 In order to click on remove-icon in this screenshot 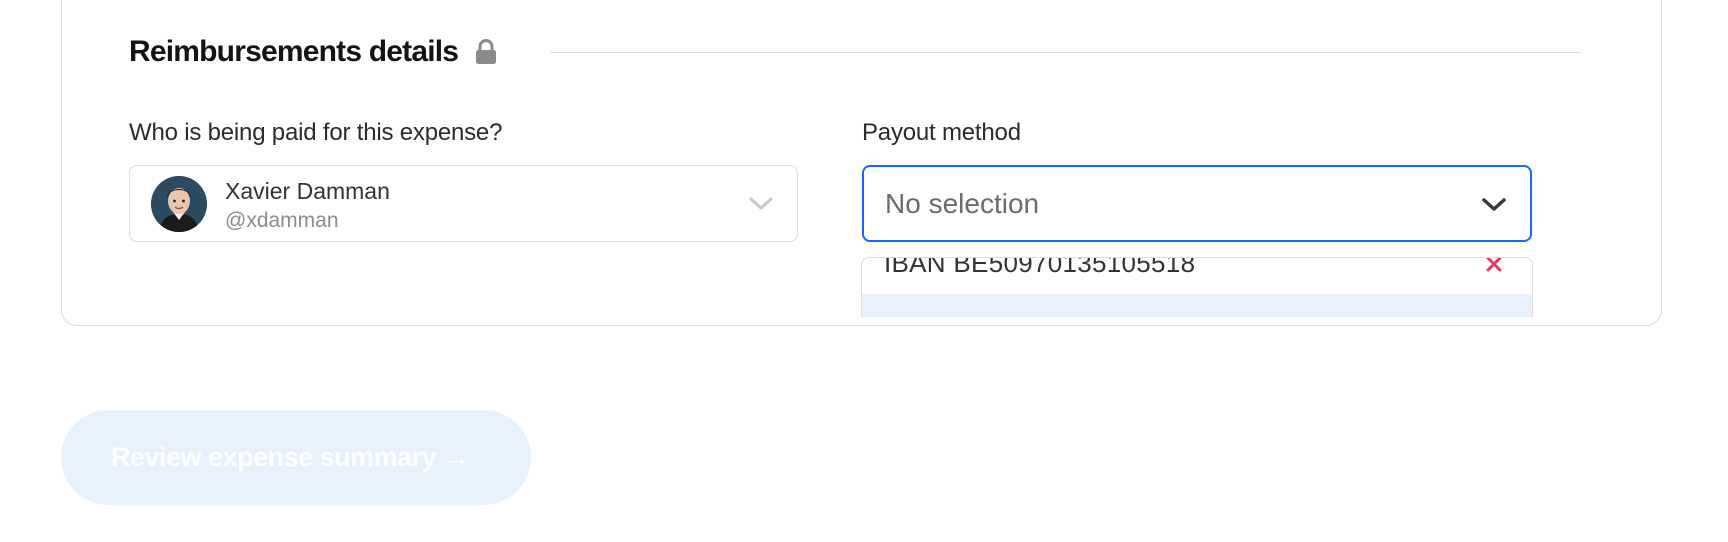, I will do `click(1494, 266)`.